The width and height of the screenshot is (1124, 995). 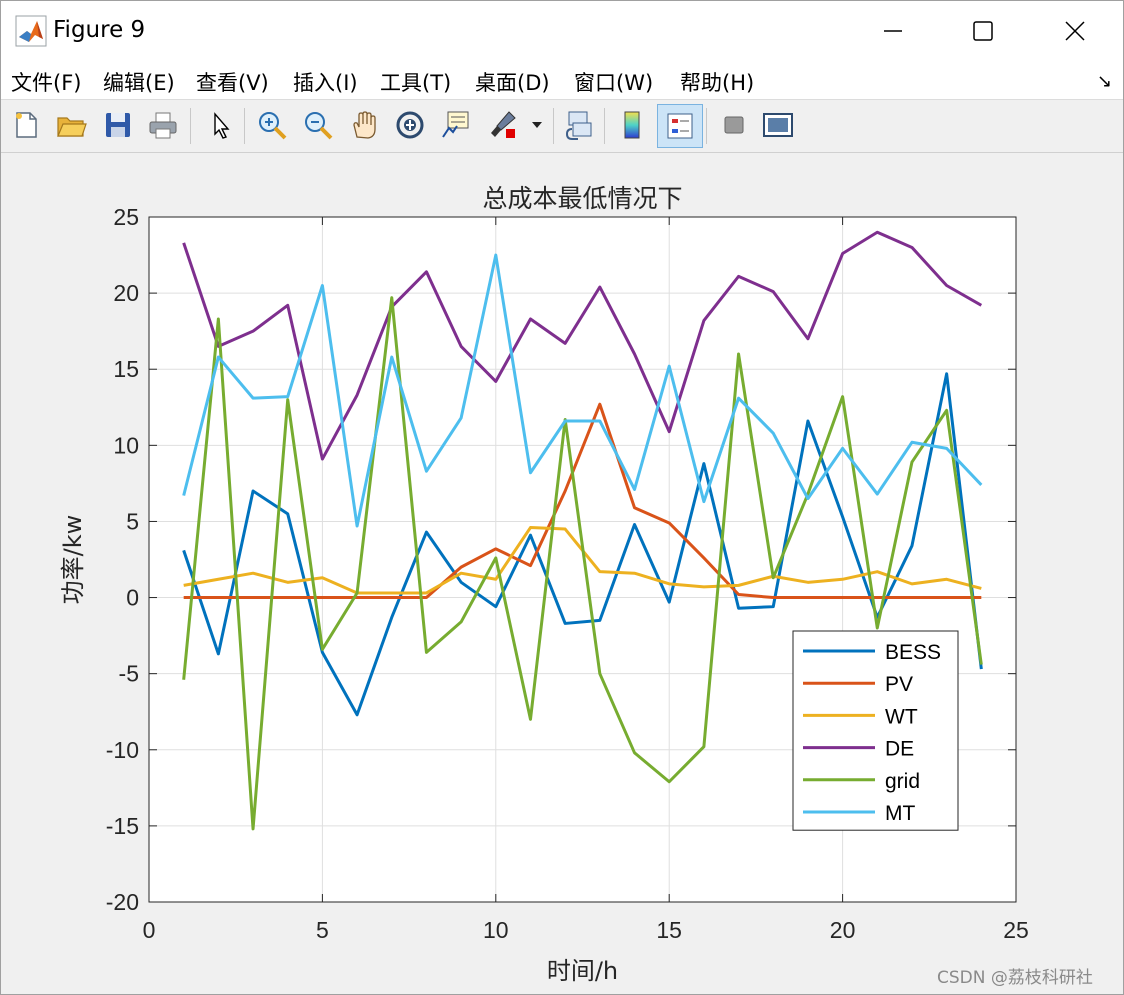 I want to click on menu-help: 帮助(H), so click(x=717, y=82).